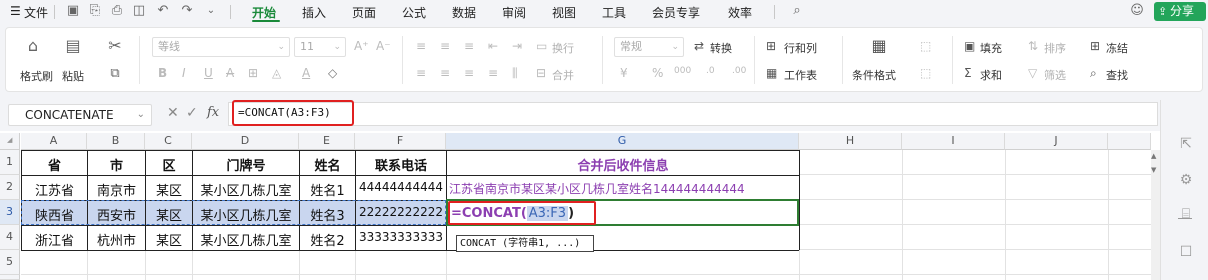  Describe the element at coordinates (54, 141) in the screenshot. I see `column-header: A` at that location.